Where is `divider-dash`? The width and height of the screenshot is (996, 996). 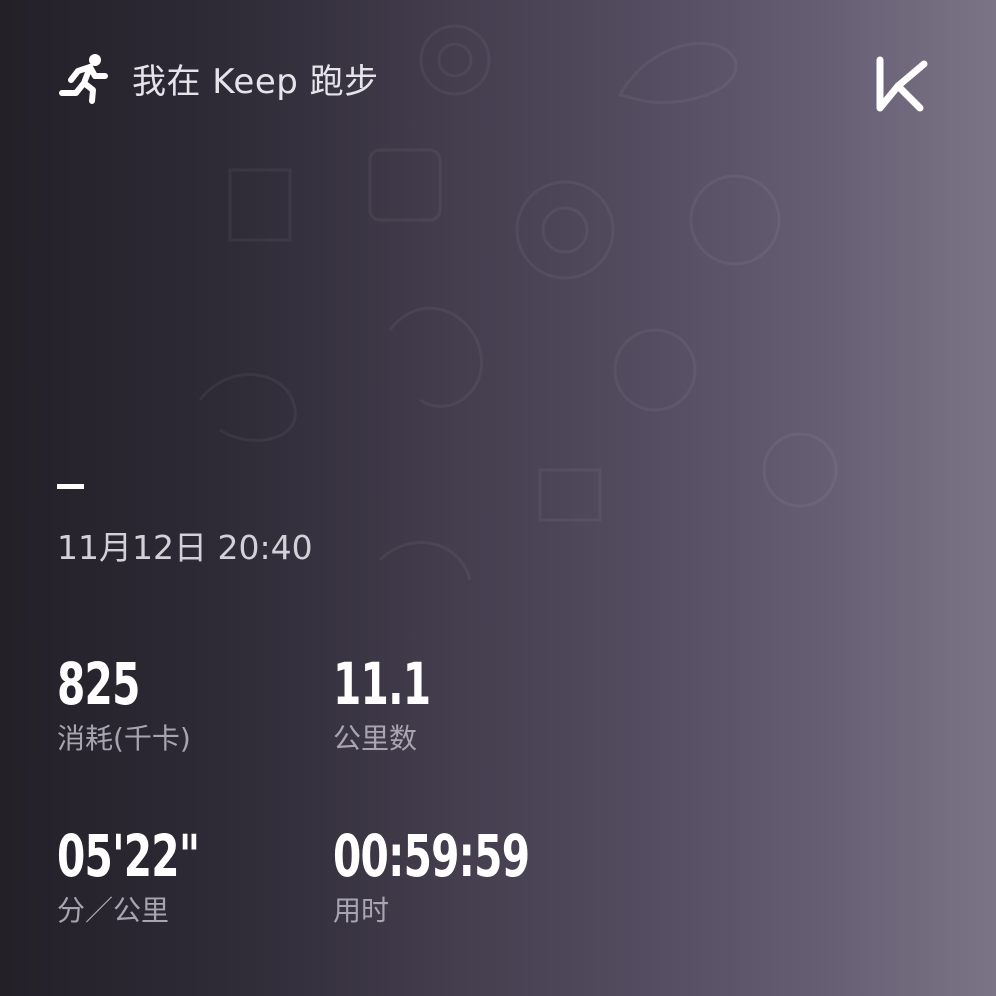 divider-dash is located at coordinates (70, 486).